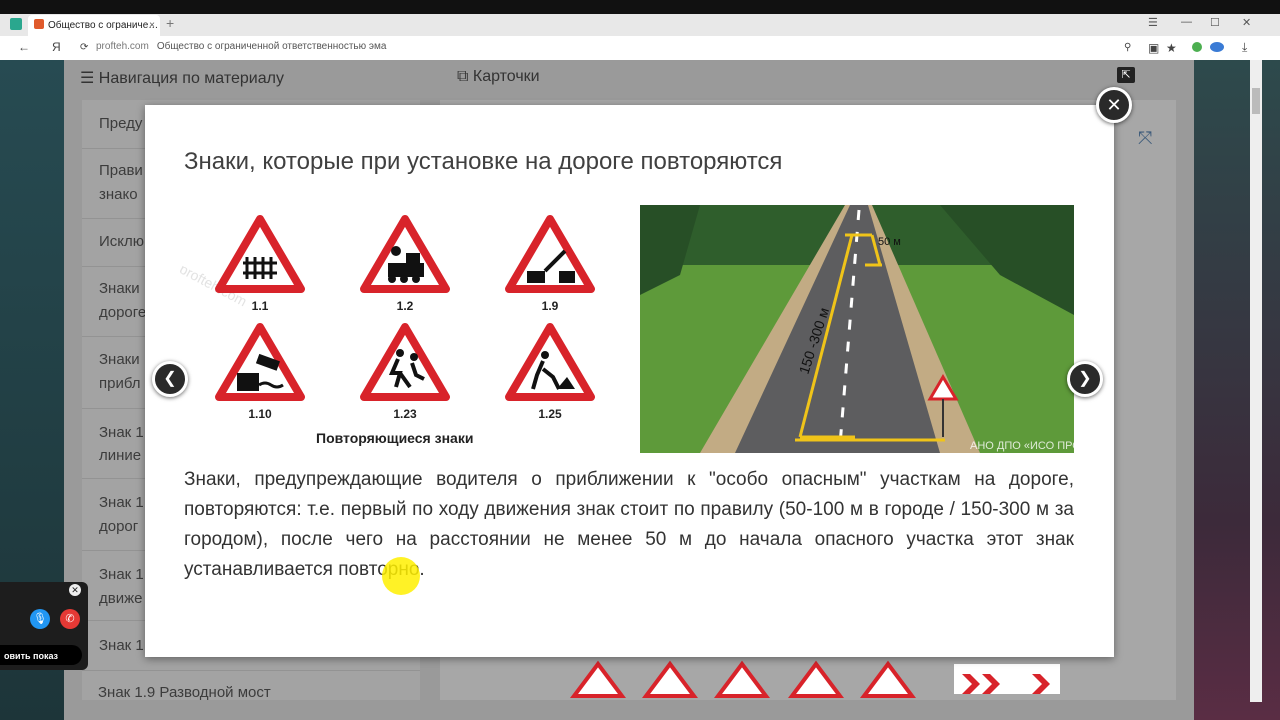  What do you see at coordinates (70, 619) in the screenshot?
I see `hang-up-icon: ✆` at bounding box center [70, 619].